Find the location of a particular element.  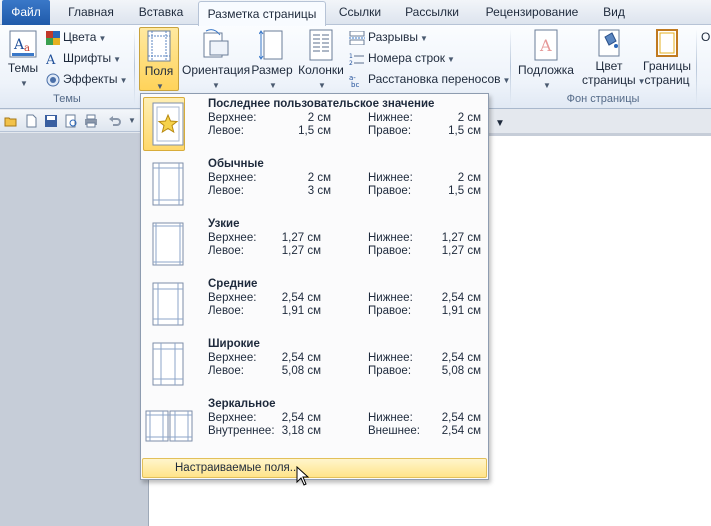

print-preview-icon is located at coordinates (71, 121).